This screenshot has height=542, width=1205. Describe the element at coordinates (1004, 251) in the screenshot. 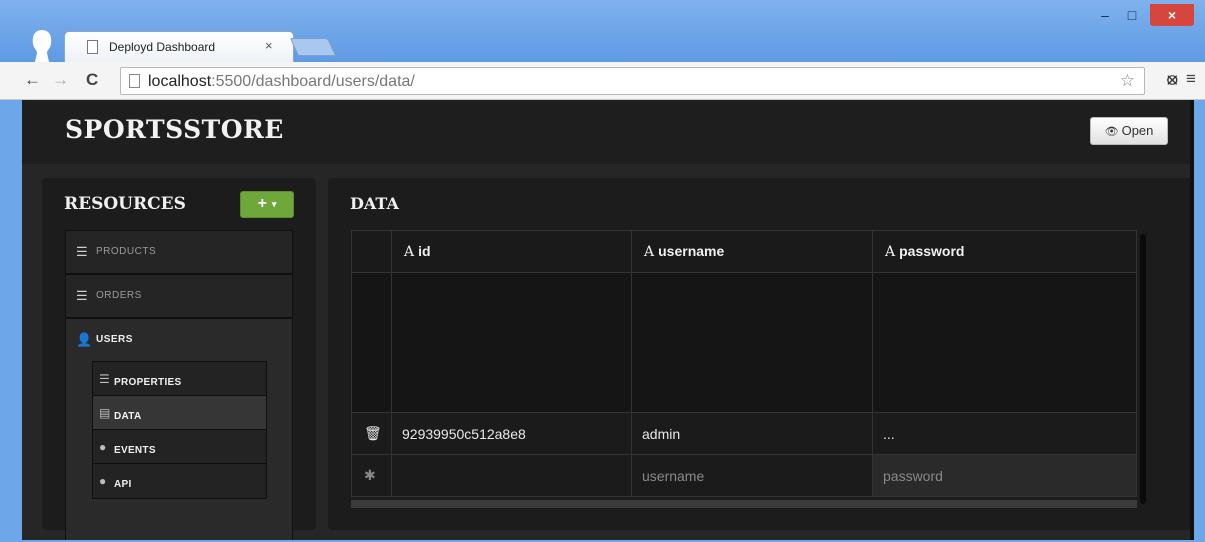

I see `column-header-password: Apassword` at that location.